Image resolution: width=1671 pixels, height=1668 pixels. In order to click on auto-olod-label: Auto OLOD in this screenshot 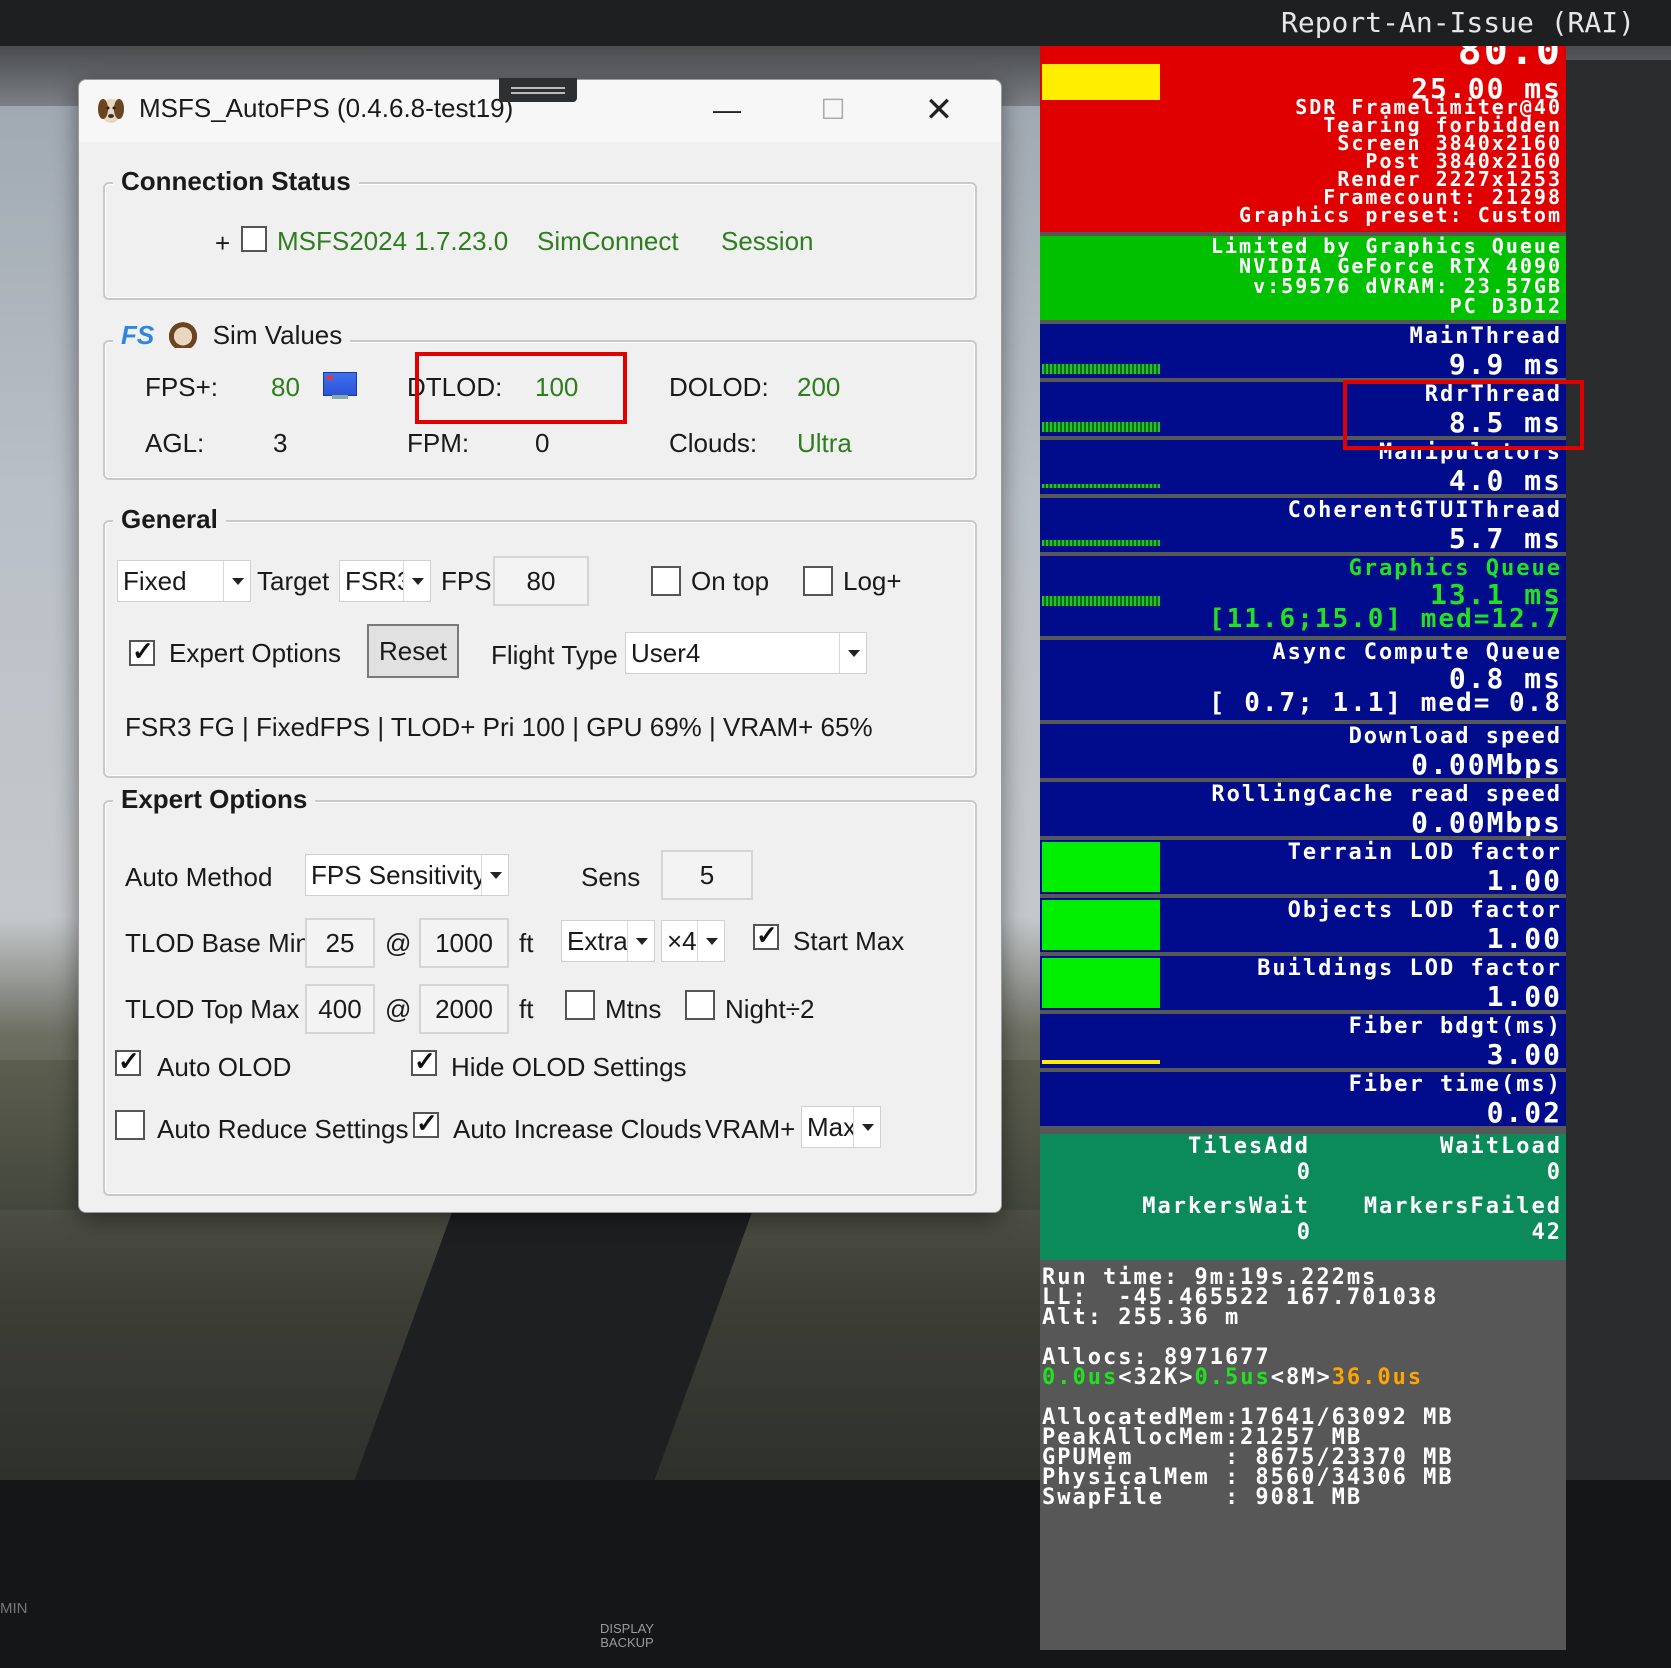, I will do `click(224, 1067)`.